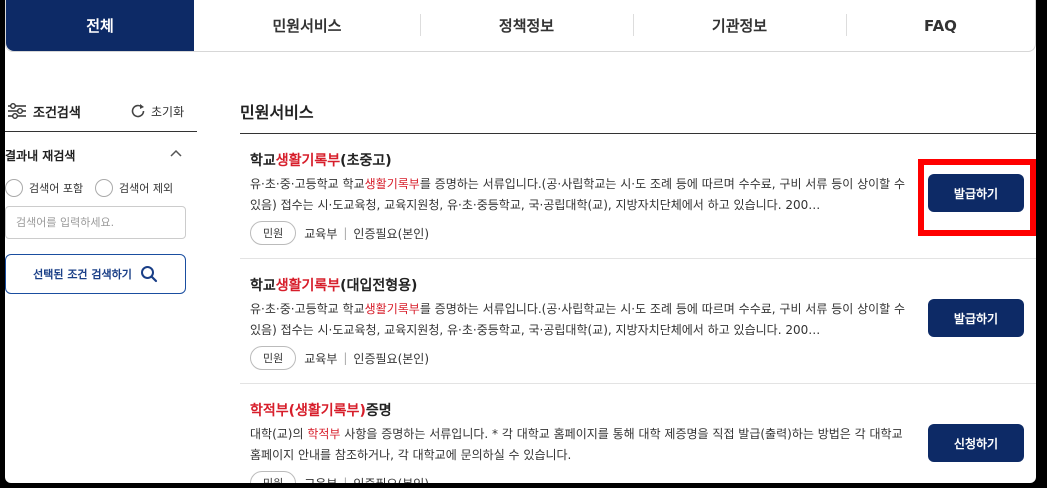 The image size is (1047, 488). I want to click on tab-all: 전체, so click(100, 25).